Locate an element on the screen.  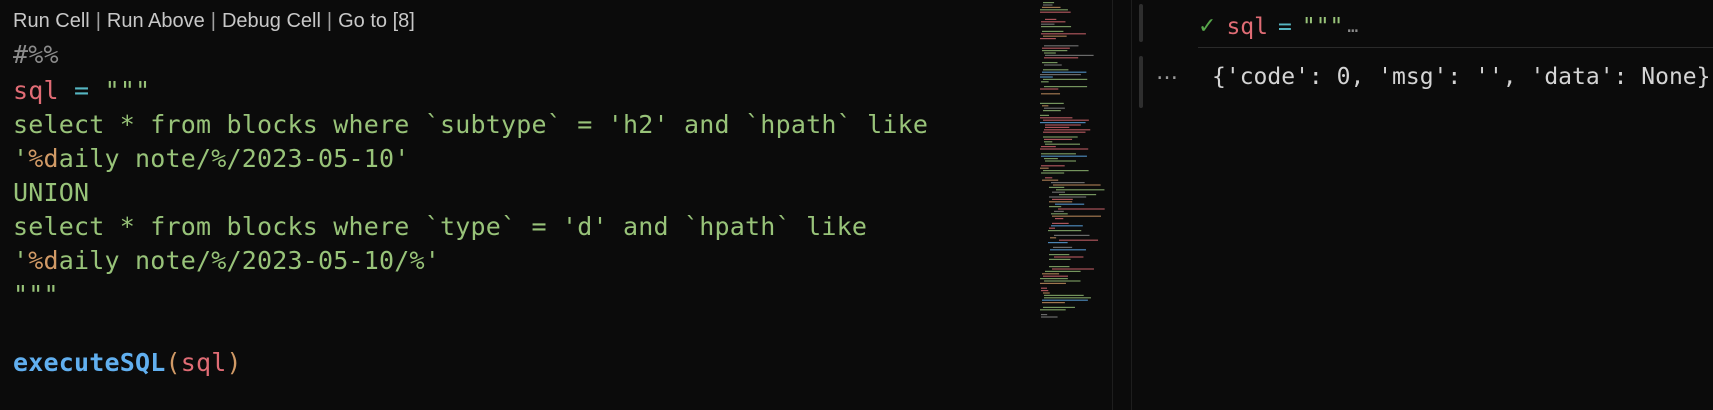
header-sql-variable: sql is located at coordinates (1247, 26).